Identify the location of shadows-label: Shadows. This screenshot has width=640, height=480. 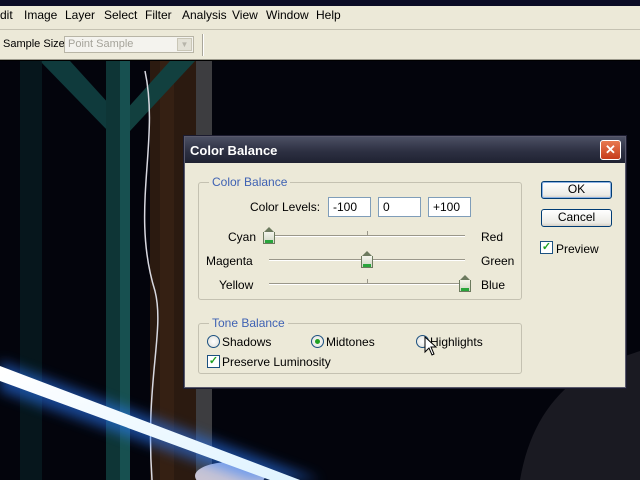
(246, 342).